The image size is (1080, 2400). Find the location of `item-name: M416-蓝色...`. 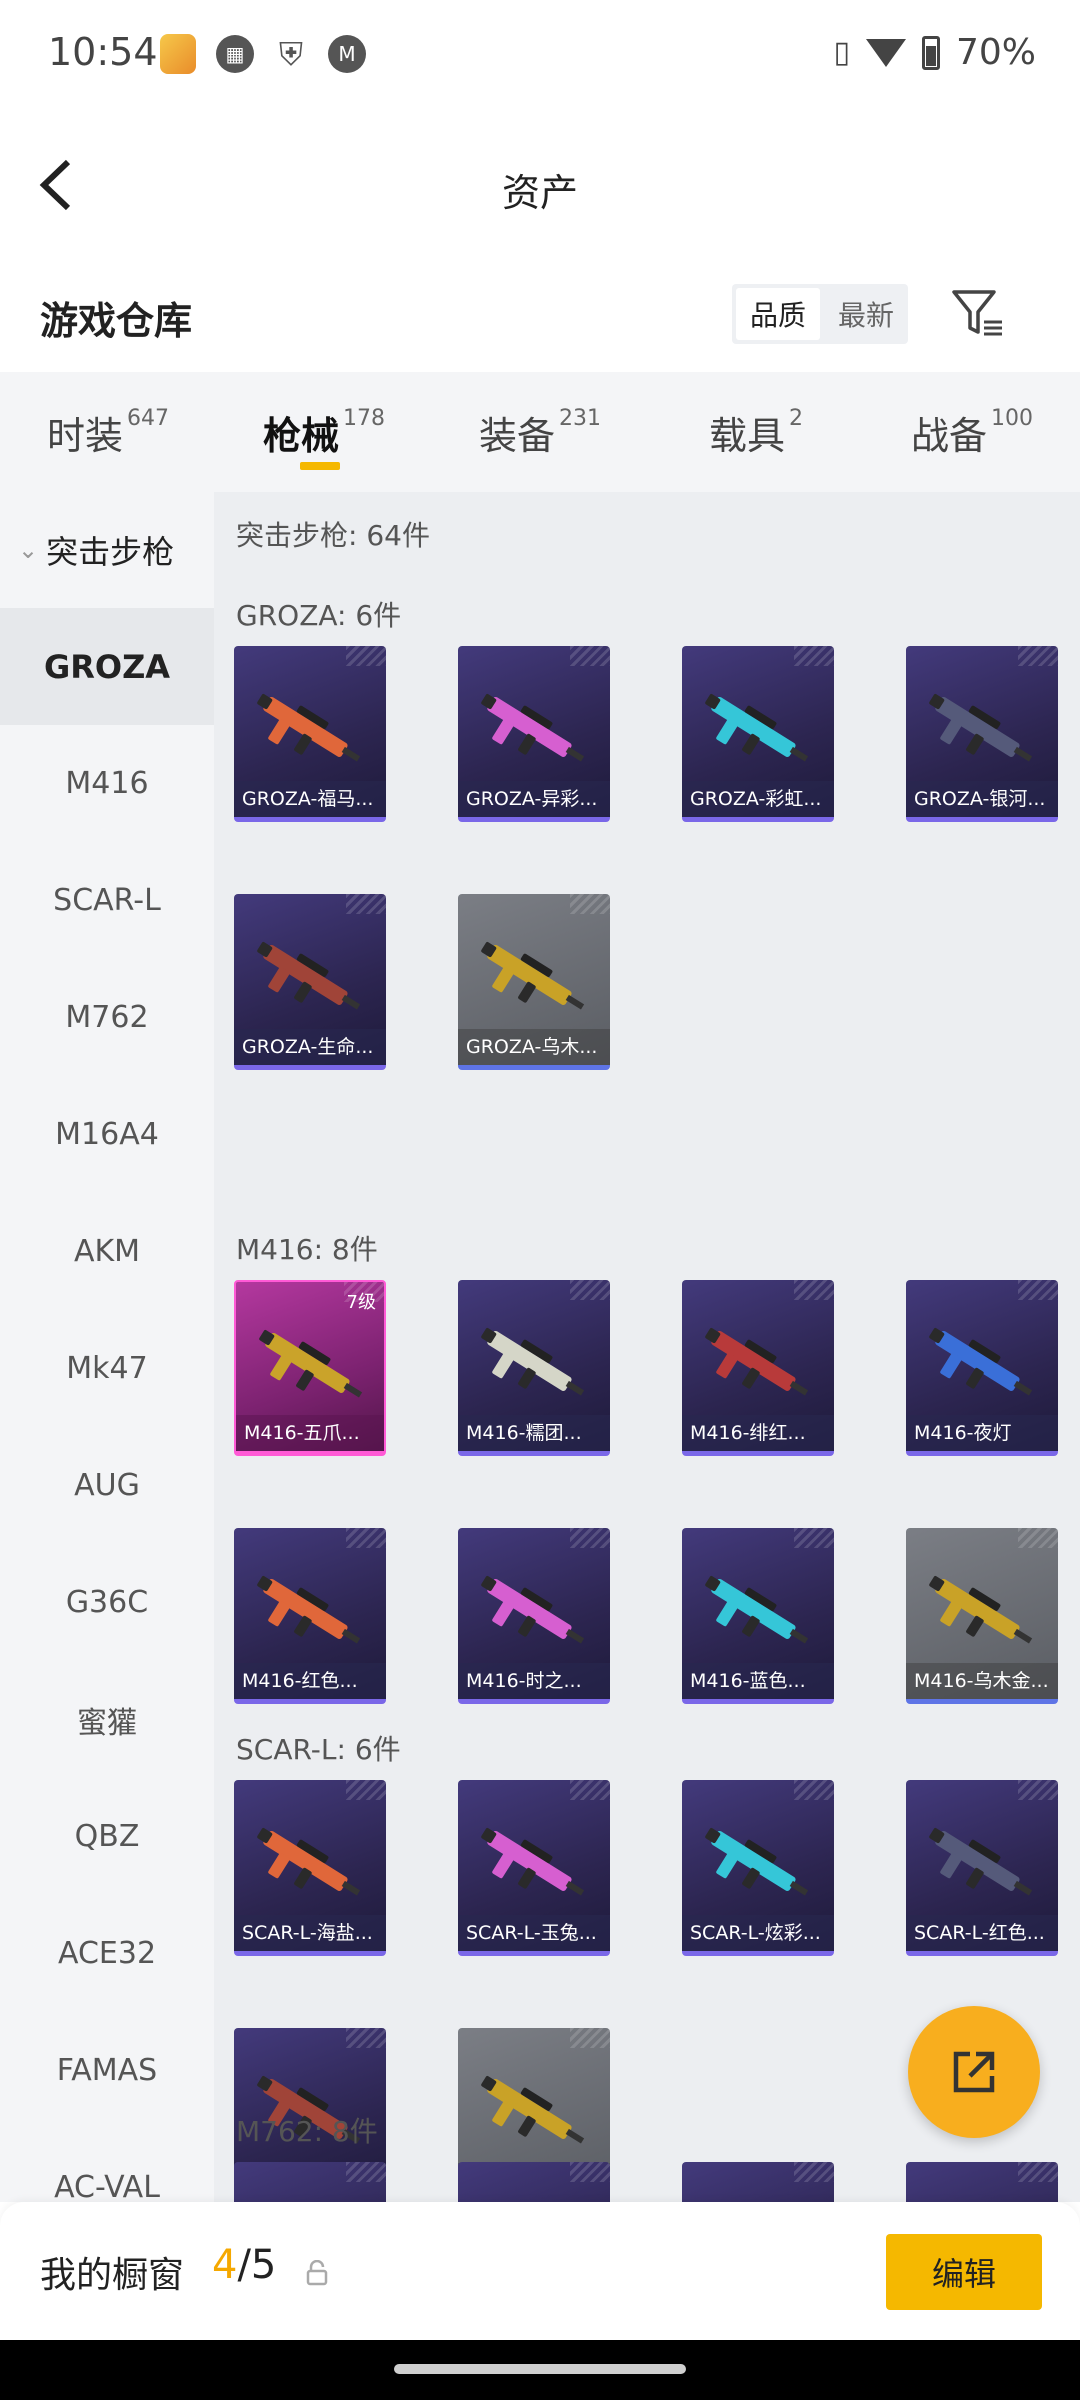

item-name: M416-蓝色... is located at coordinates (758, 1681).